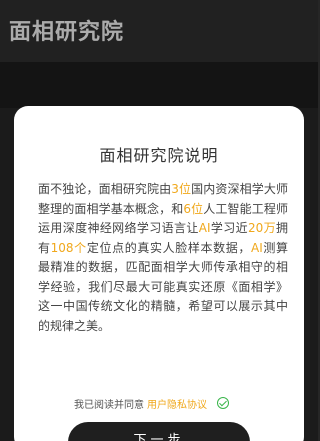 Image resolution: width=320 pixels, height=441 pixels. What do you see at coordinates (229, 228) in the screenshot?
I see `body-text-segment: 学习近` at bounding box center [229, 228].